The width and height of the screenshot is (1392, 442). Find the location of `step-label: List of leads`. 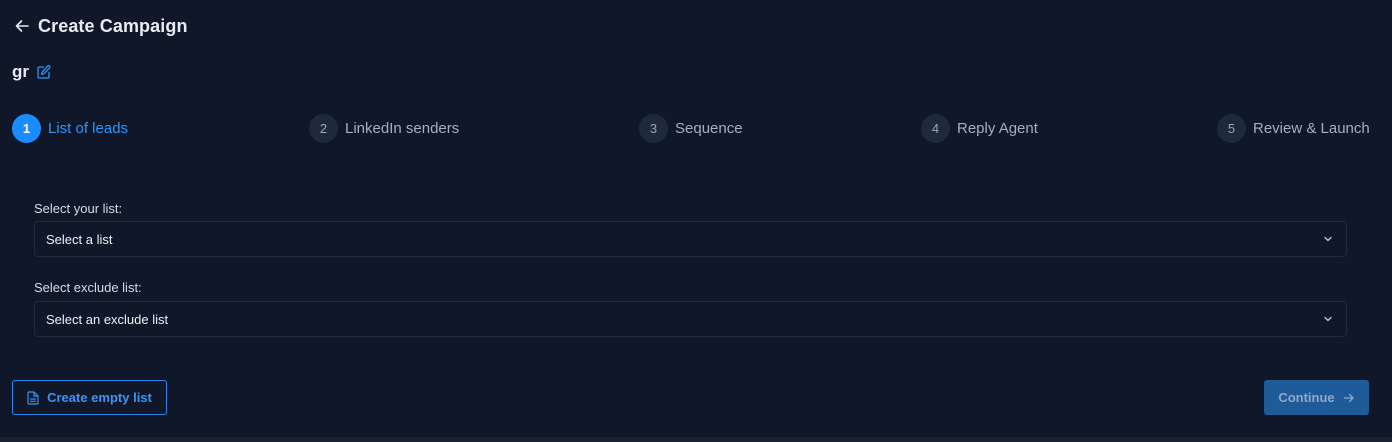

step-label: List of leads is located at coordinates (88, 128).